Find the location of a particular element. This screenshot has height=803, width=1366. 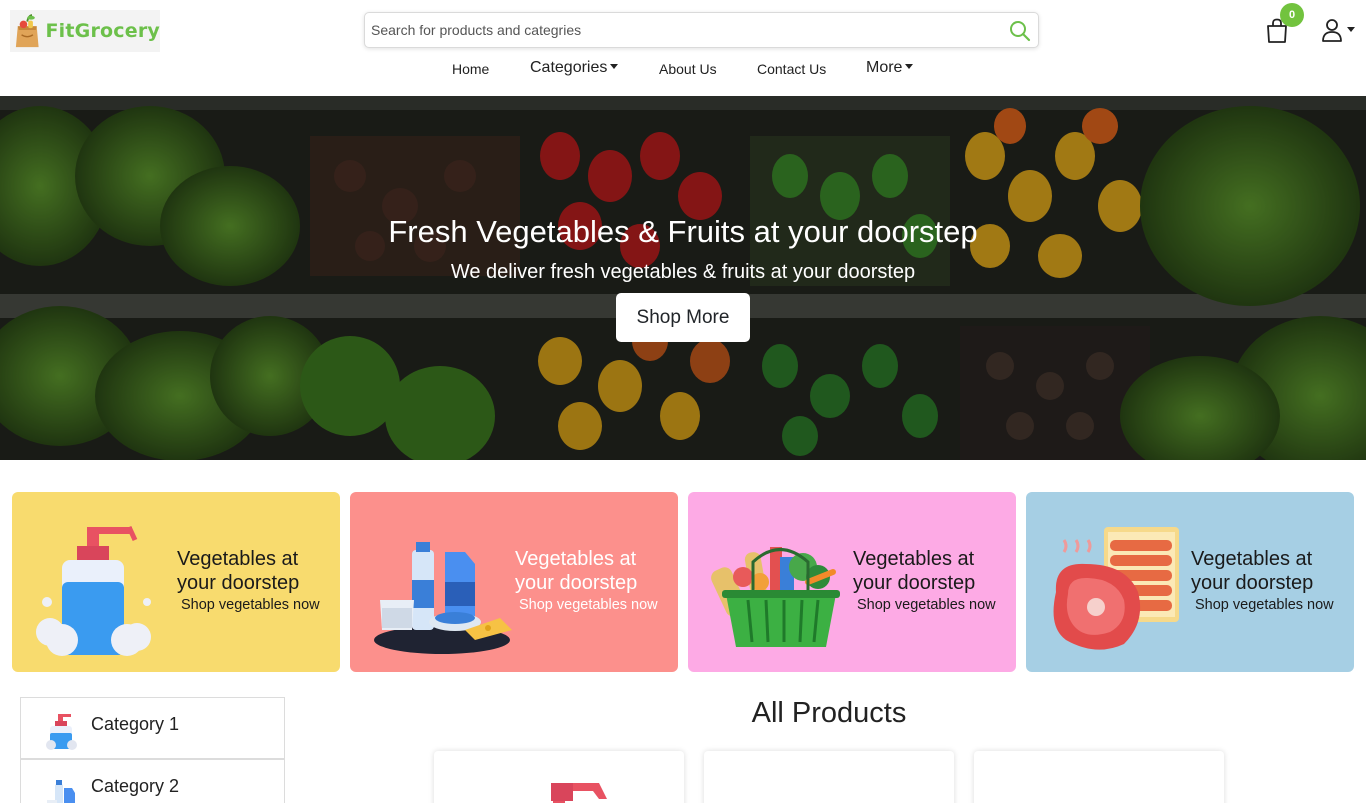

sidebar-category-2: Category 2 is located at coordinates (152, 781).